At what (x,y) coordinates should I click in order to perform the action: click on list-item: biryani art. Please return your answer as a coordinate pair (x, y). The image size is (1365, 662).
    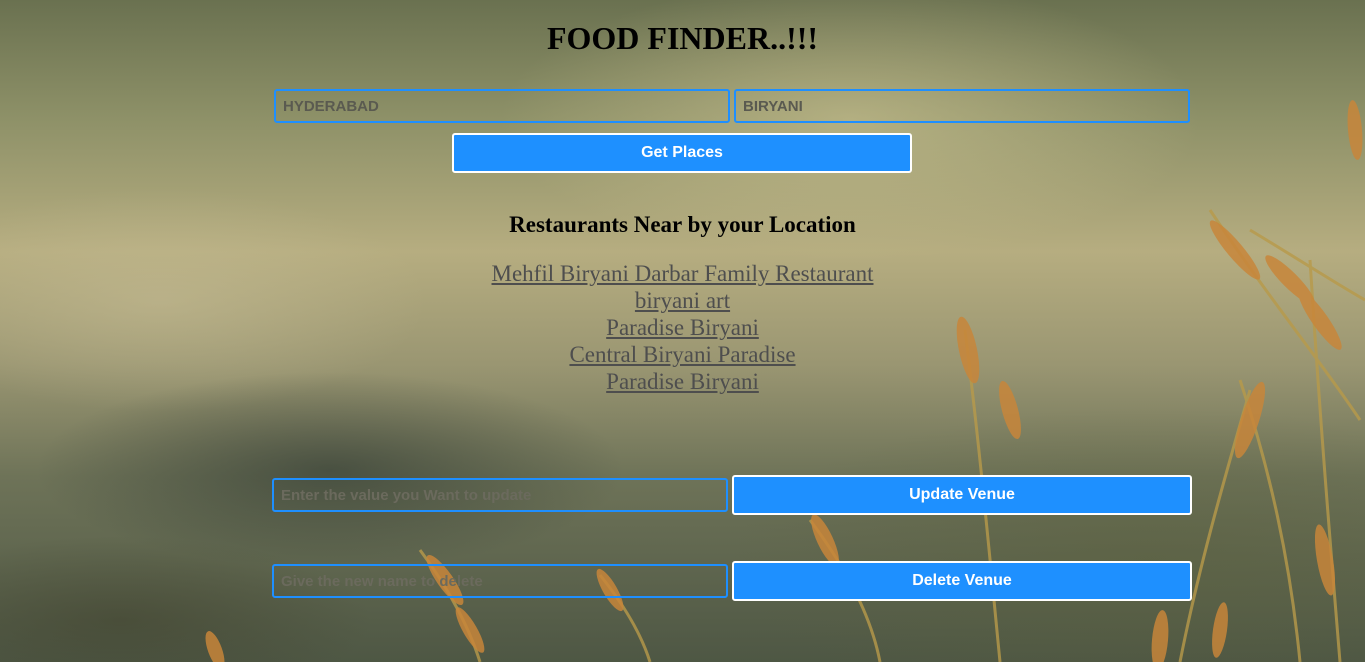
    Looking at the image, I should click on (682, 300).